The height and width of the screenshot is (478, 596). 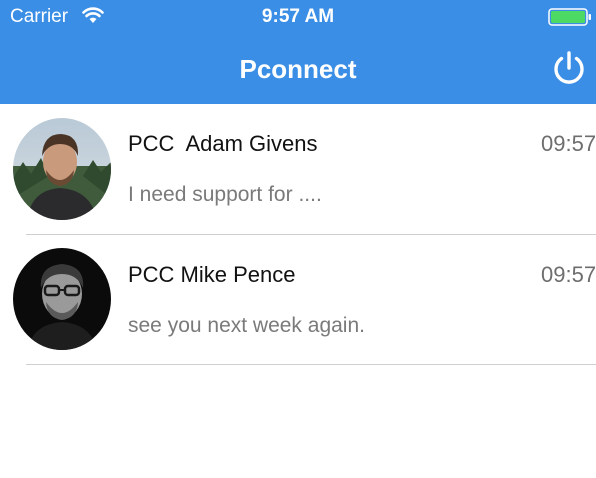 What do you see at coordinates (246, 325) in the screenshot?
I see `chat-preview: see you next week again.` at bounding box center [246, 325].